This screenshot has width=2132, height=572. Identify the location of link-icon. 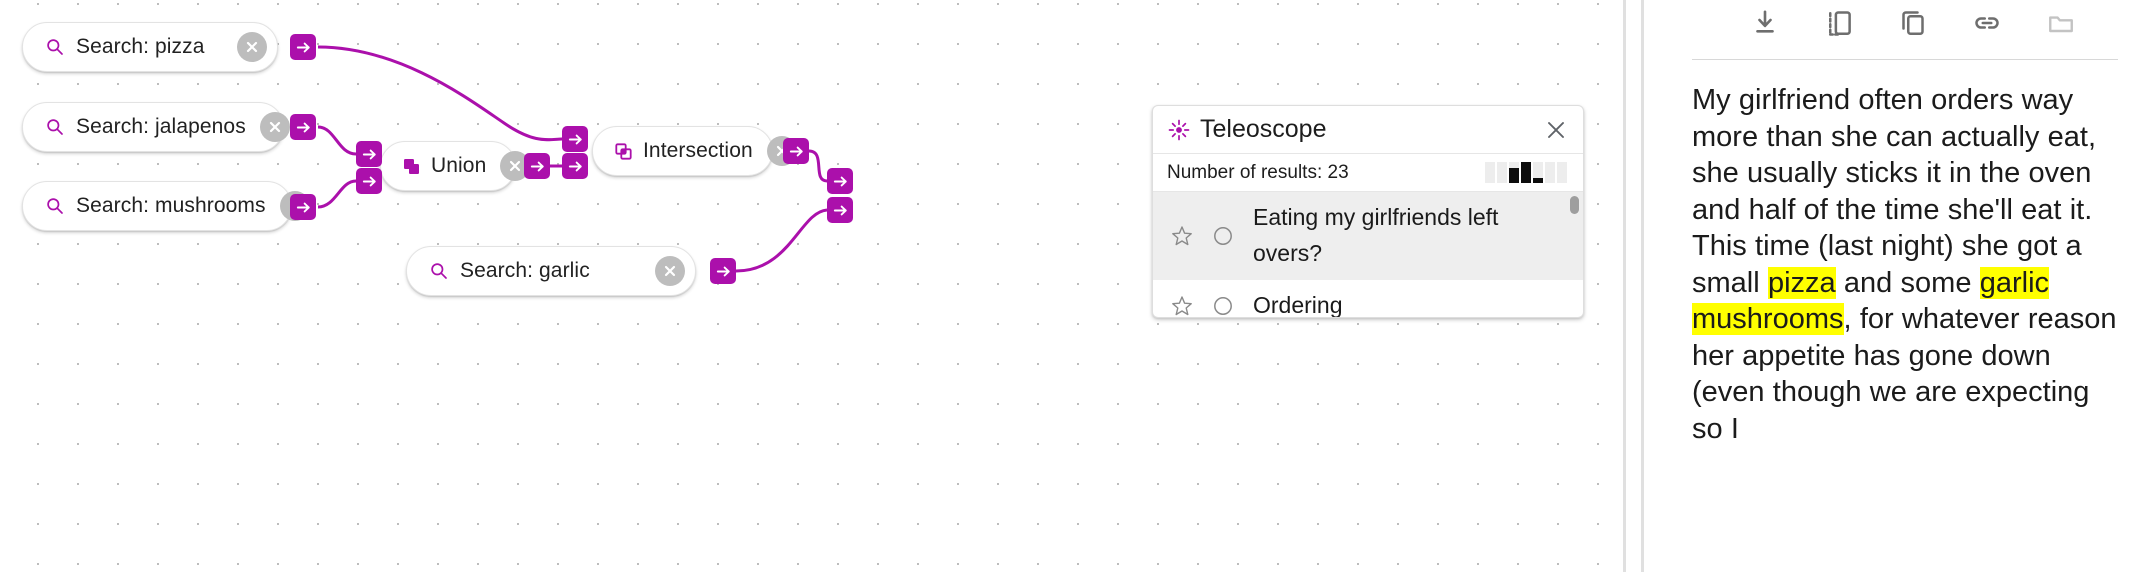
(1987, 23).